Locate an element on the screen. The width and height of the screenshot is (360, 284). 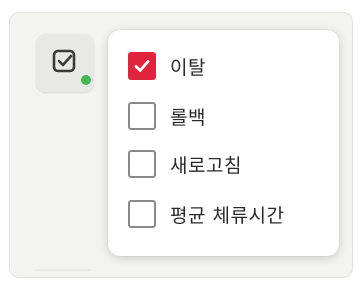
option-label: 새로고침 is located at coordinates (206, 165).